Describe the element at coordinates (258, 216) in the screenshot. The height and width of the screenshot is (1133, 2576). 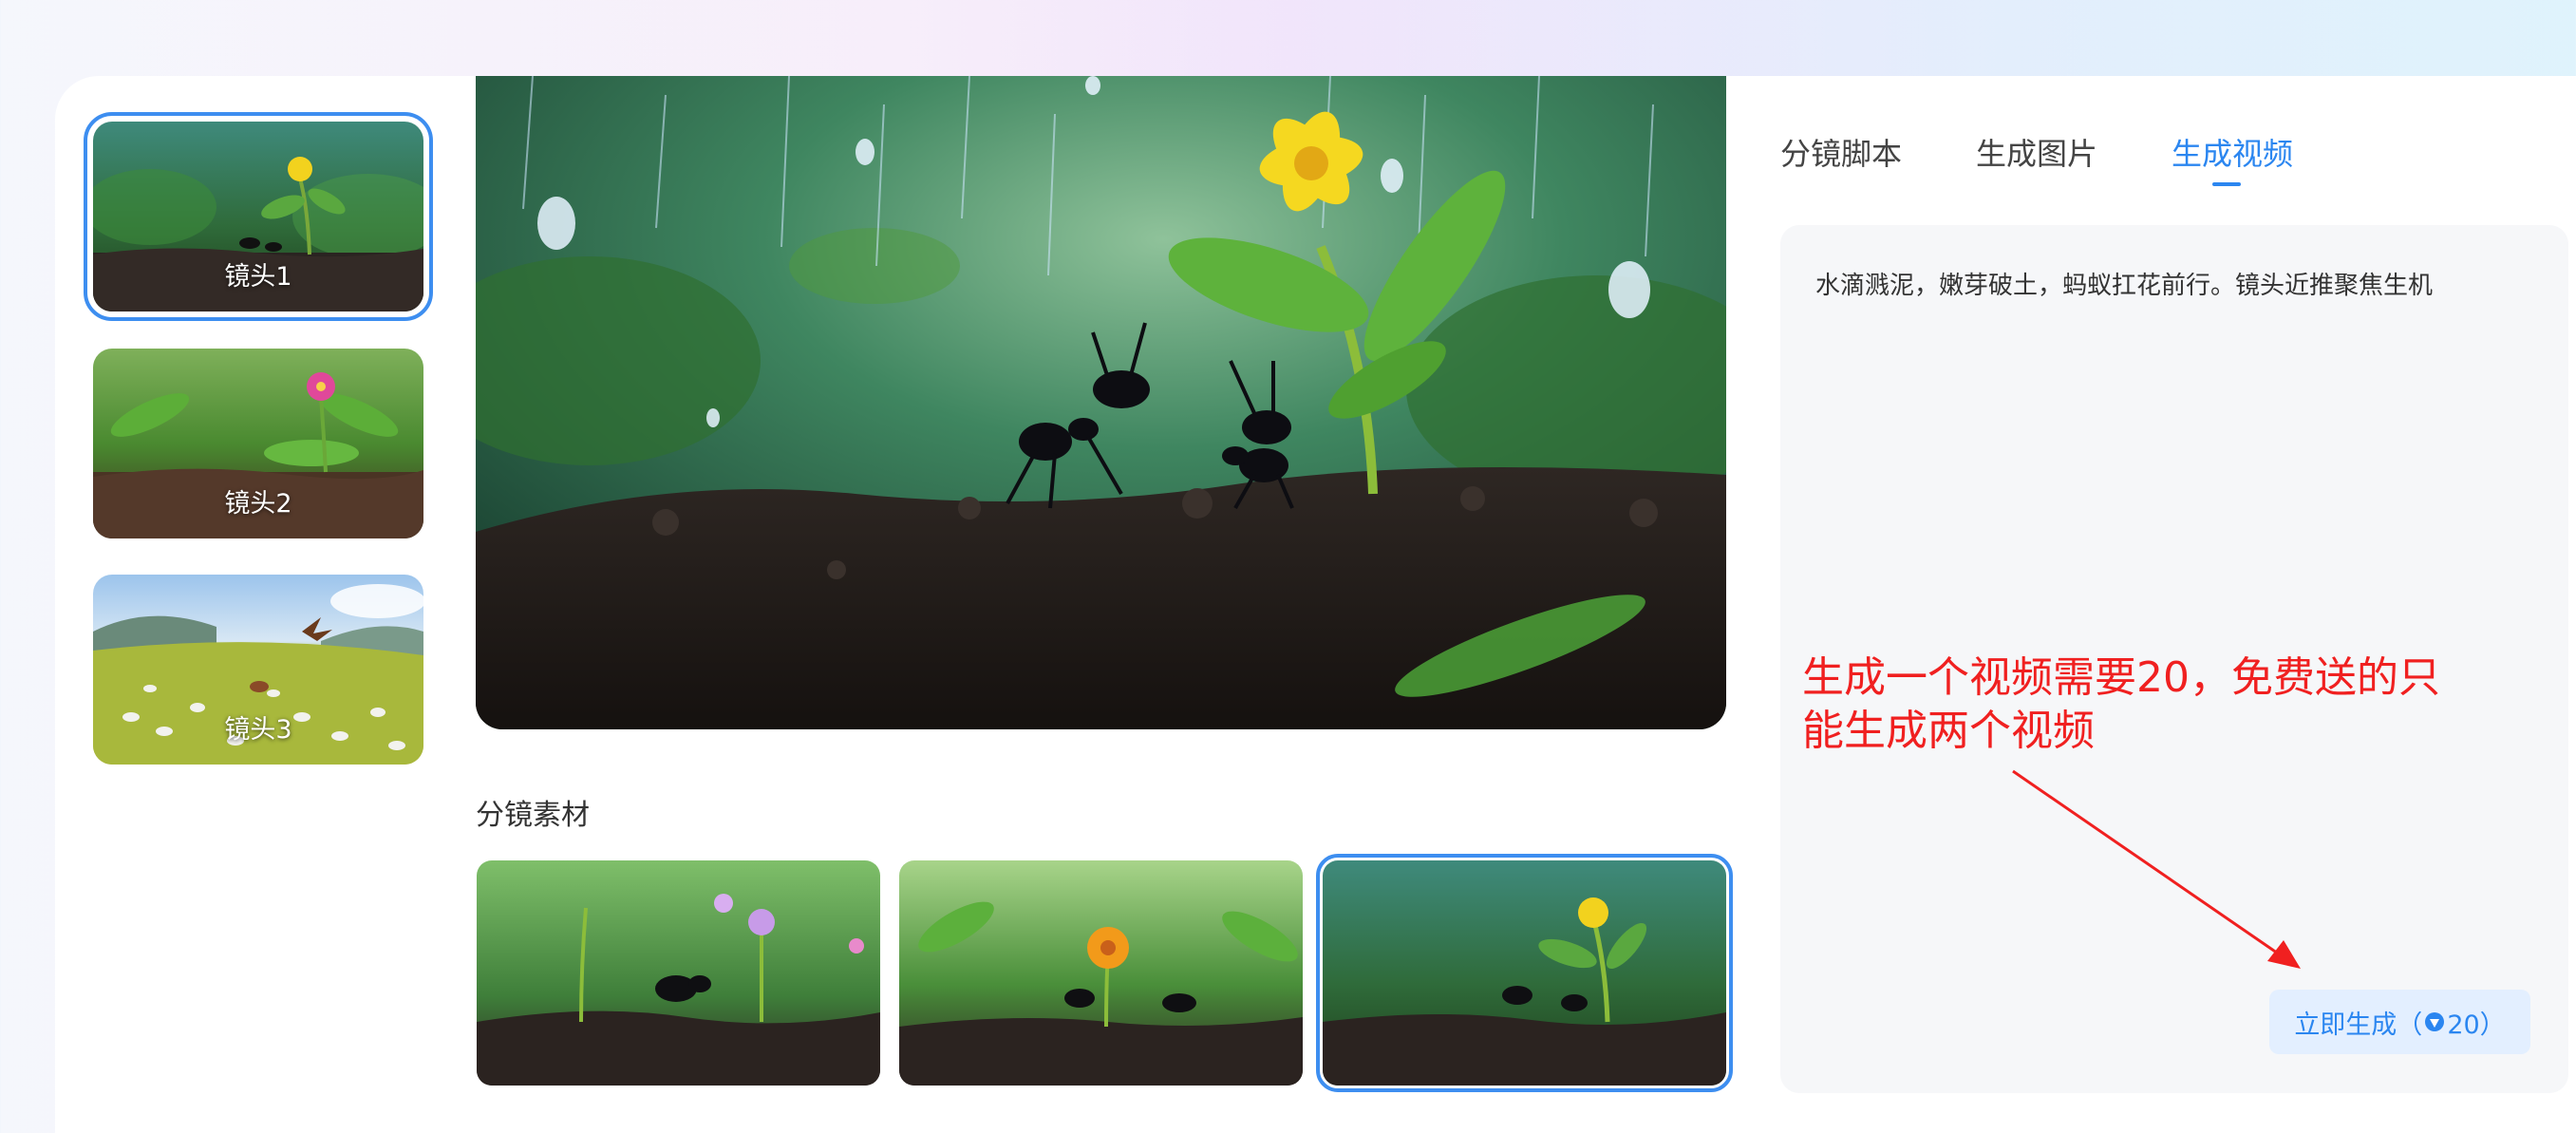
I see `shot-thumbnail-1: 镜头1` at that location.